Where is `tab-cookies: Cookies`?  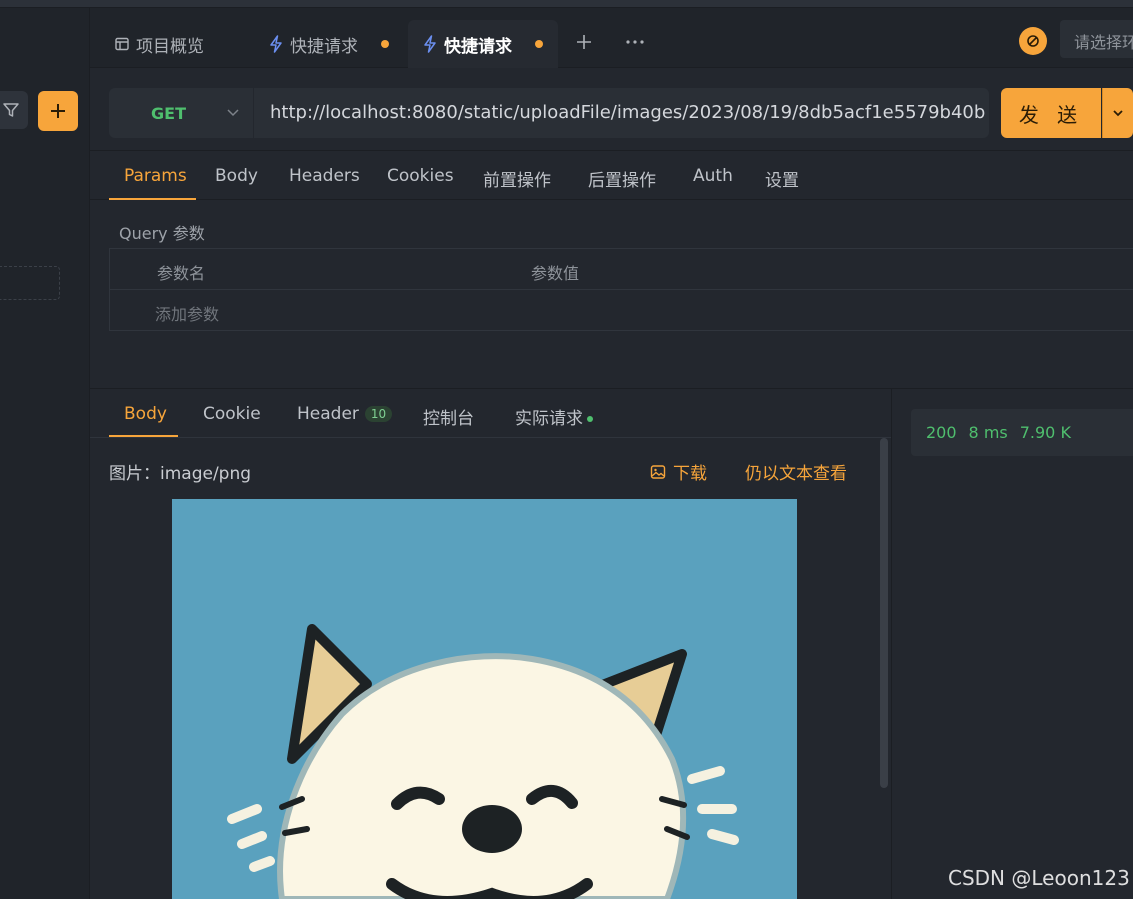
tab-cookies: Cookies is located at coordinates (420, 176).